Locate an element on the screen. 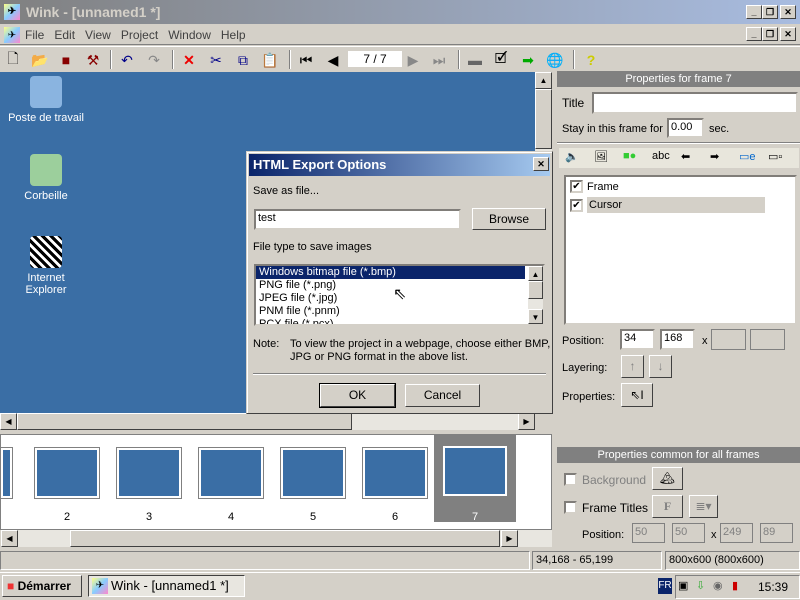 The height and width of the screenshot is (600, 800). menu-edit: Edit is located at coordinates (64, 35).